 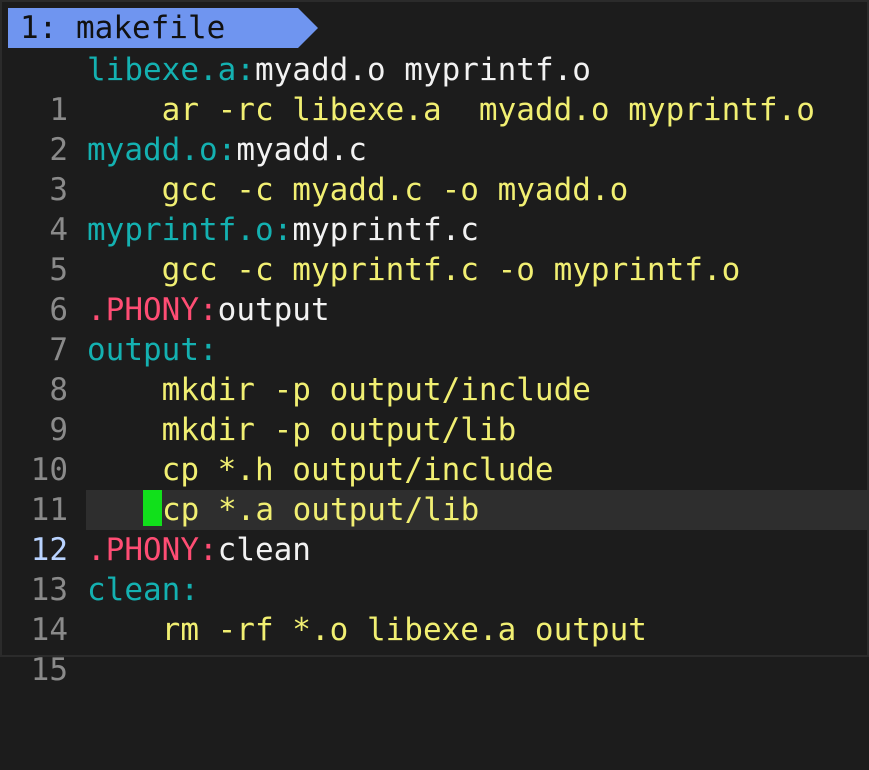 I want to click on text-cursor, so click(x=152, y=508).